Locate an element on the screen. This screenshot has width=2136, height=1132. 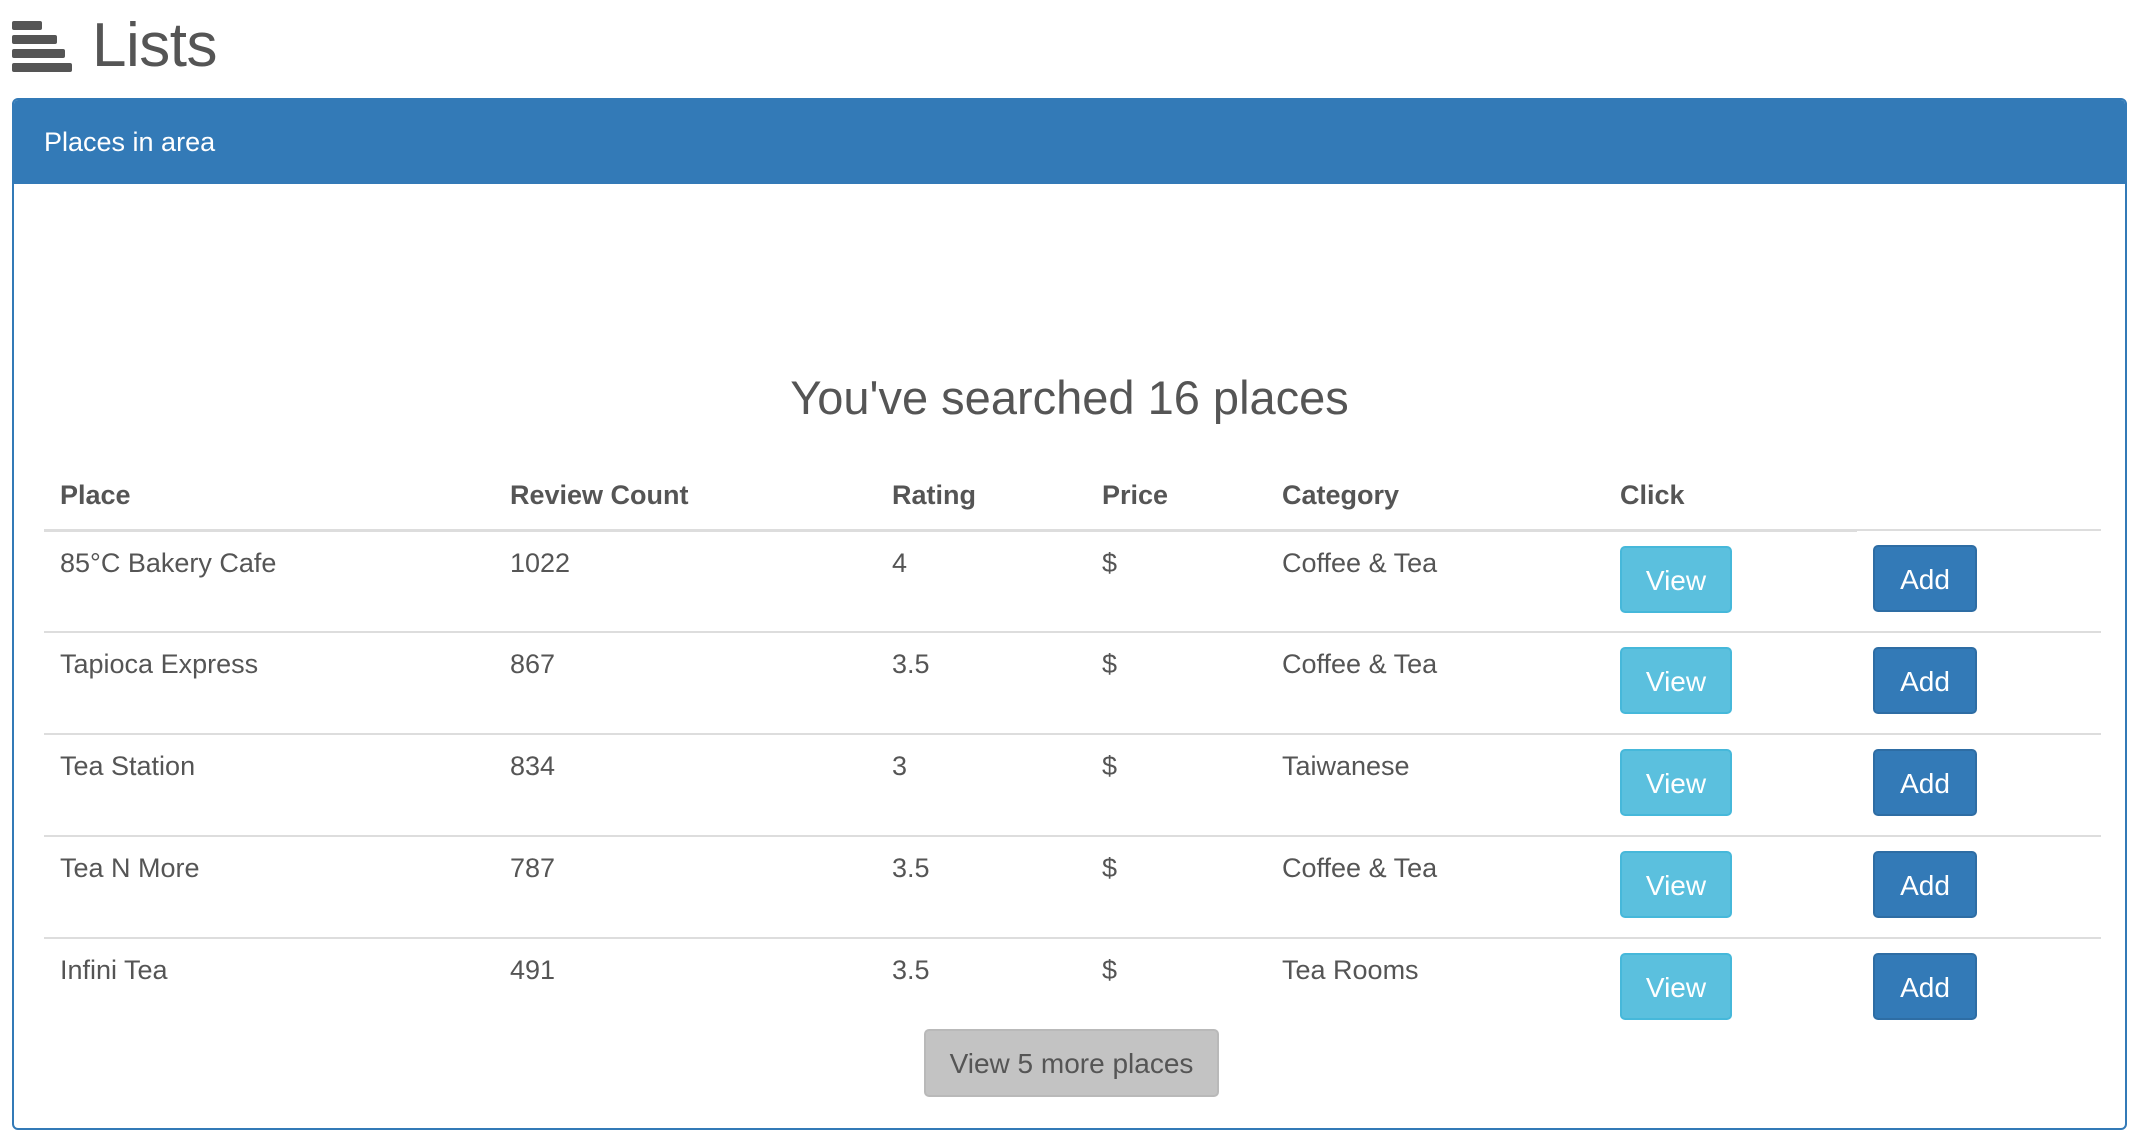
column-header-place: Place is located at coordinates (269, 498).